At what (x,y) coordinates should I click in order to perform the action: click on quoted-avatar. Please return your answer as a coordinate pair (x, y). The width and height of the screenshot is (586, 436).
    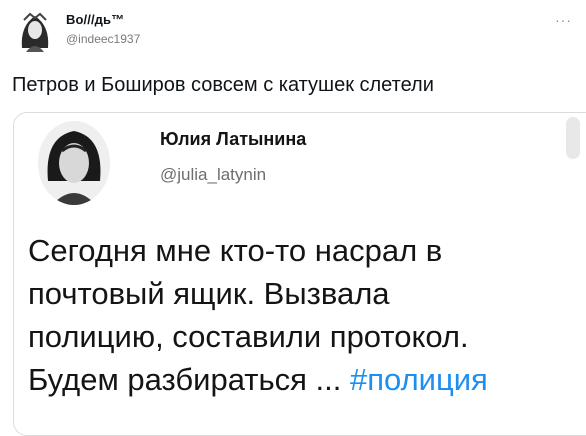
    Looking at the image, I should click on (74, 163).